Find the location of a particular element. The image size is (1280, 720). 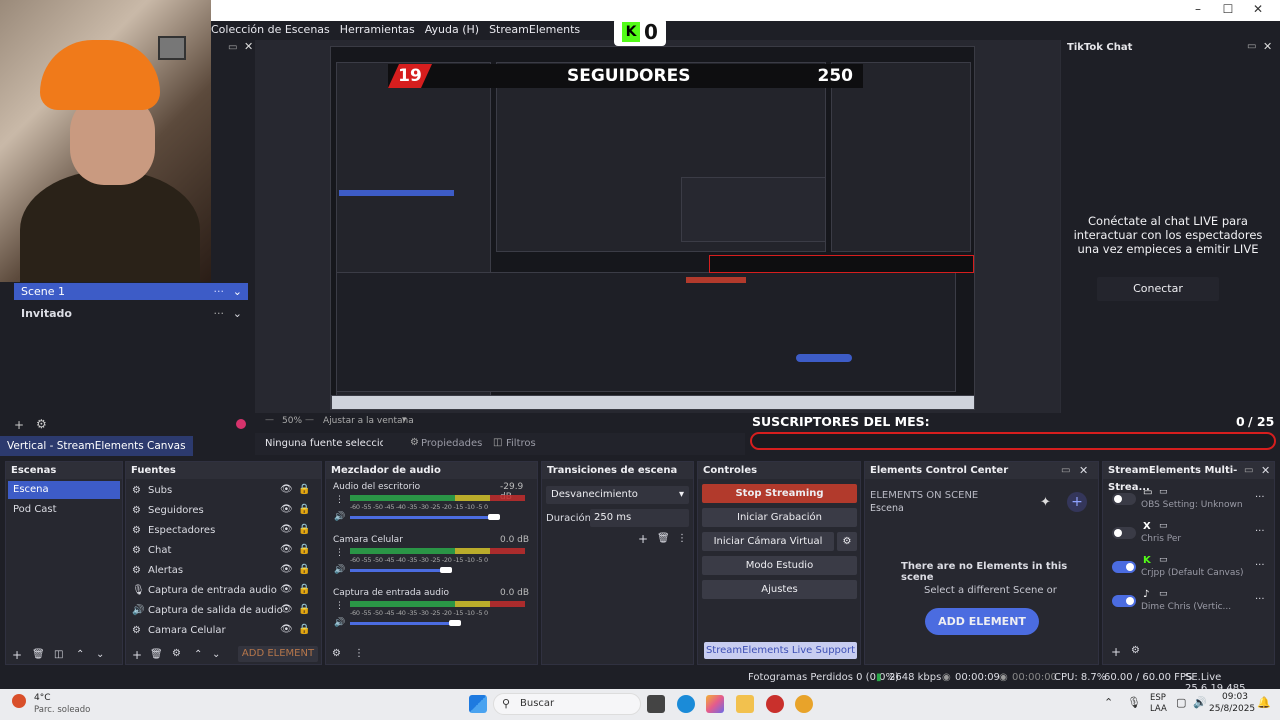

scene-item-scene-1: Scene 1 ··· ⌄ is located at coordinates (131, 291).